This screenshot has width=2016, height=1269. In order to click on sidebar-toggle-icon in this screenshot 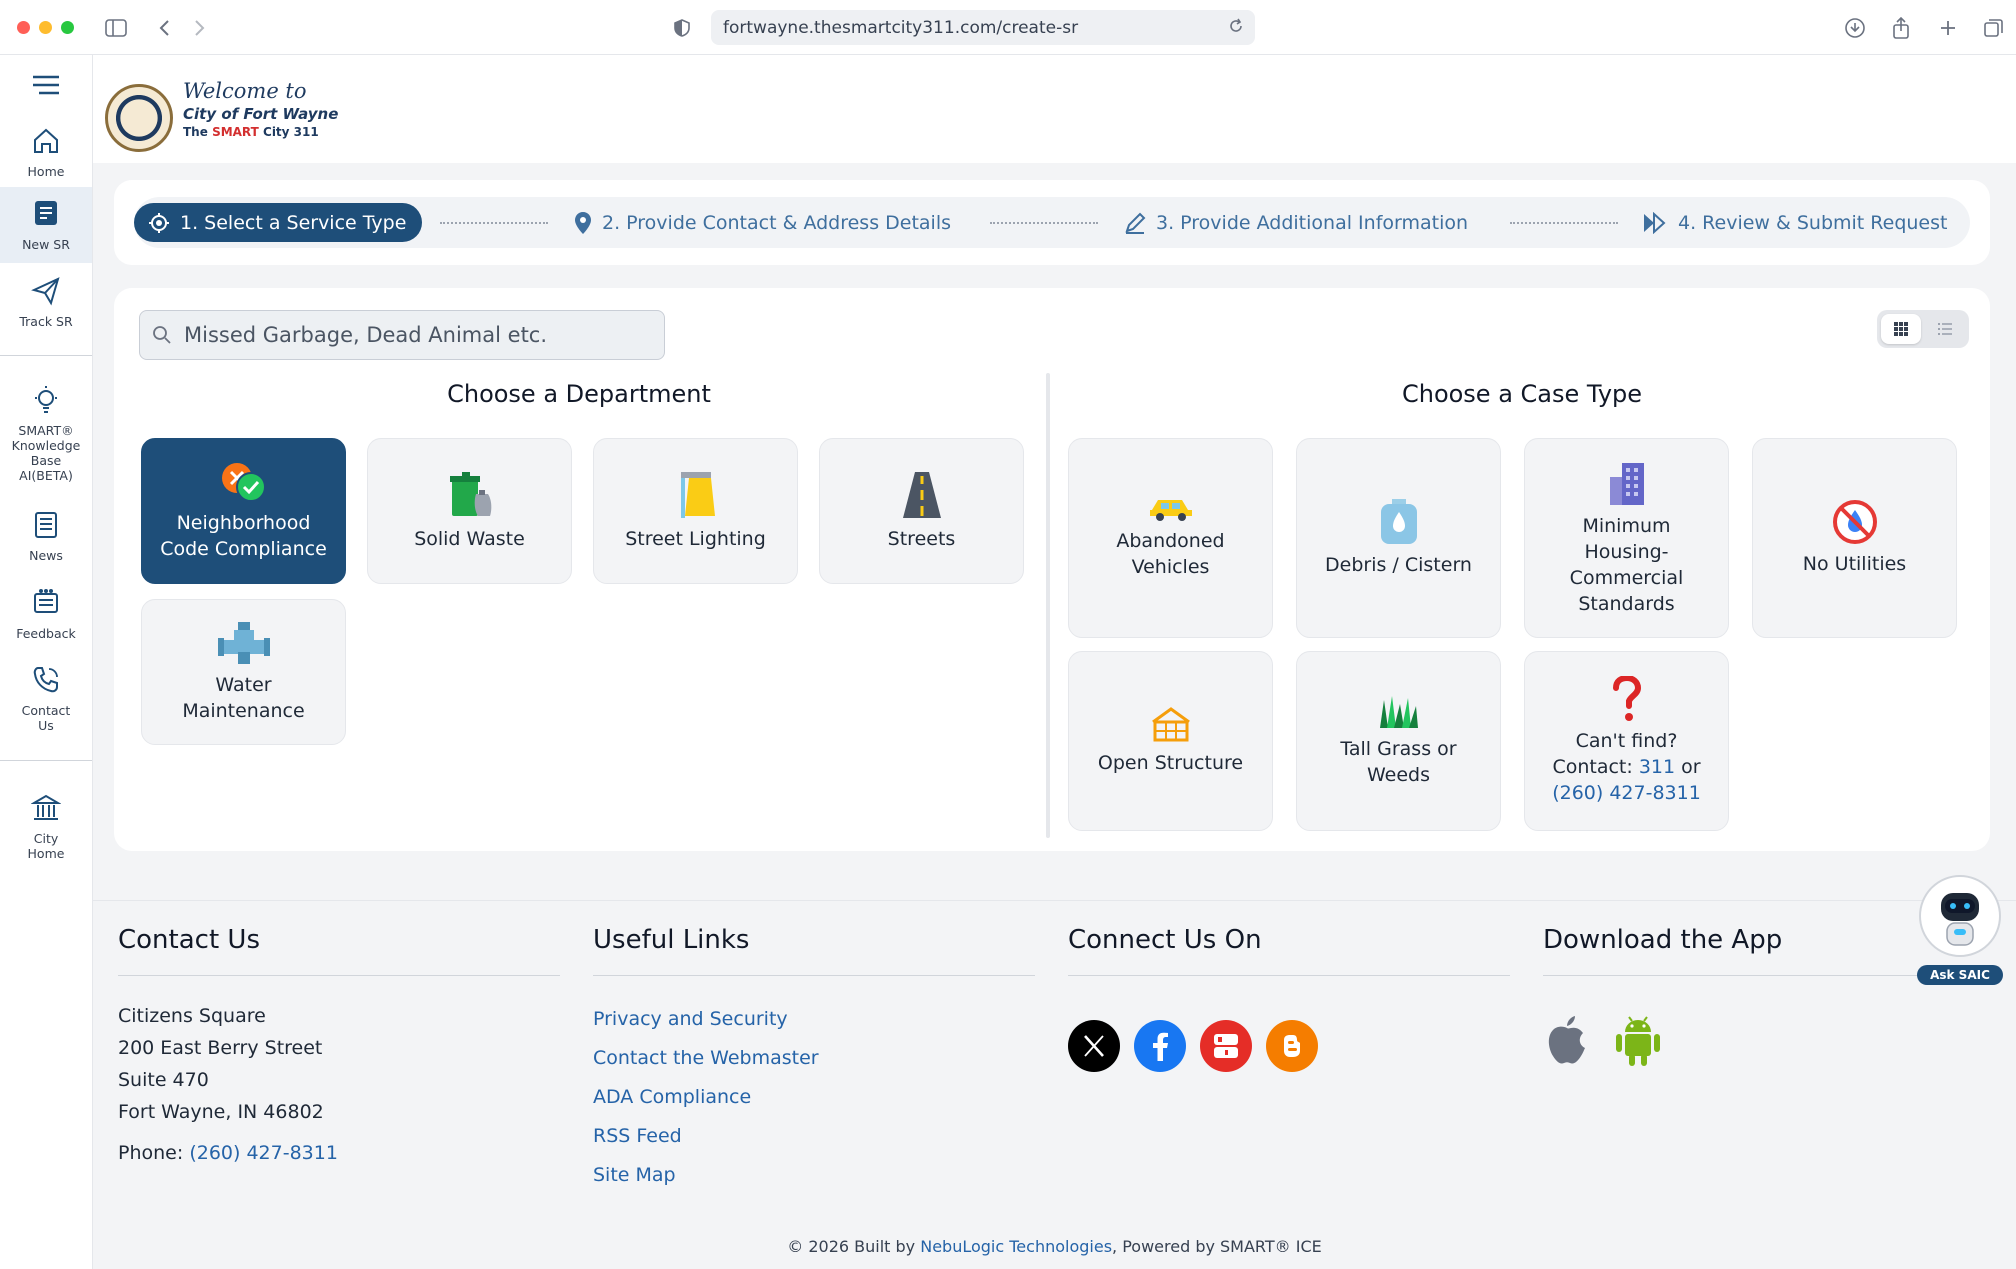, I will do `click(116, 28)`.